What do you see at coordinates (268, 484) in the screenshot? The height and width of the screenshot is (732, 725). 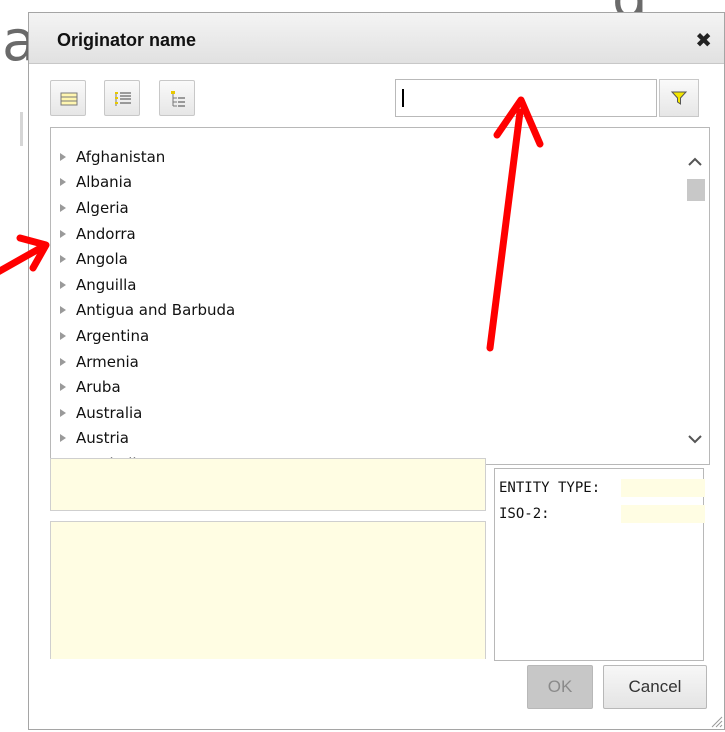 I see `selected-name-field` at bounding box center [268, 484].